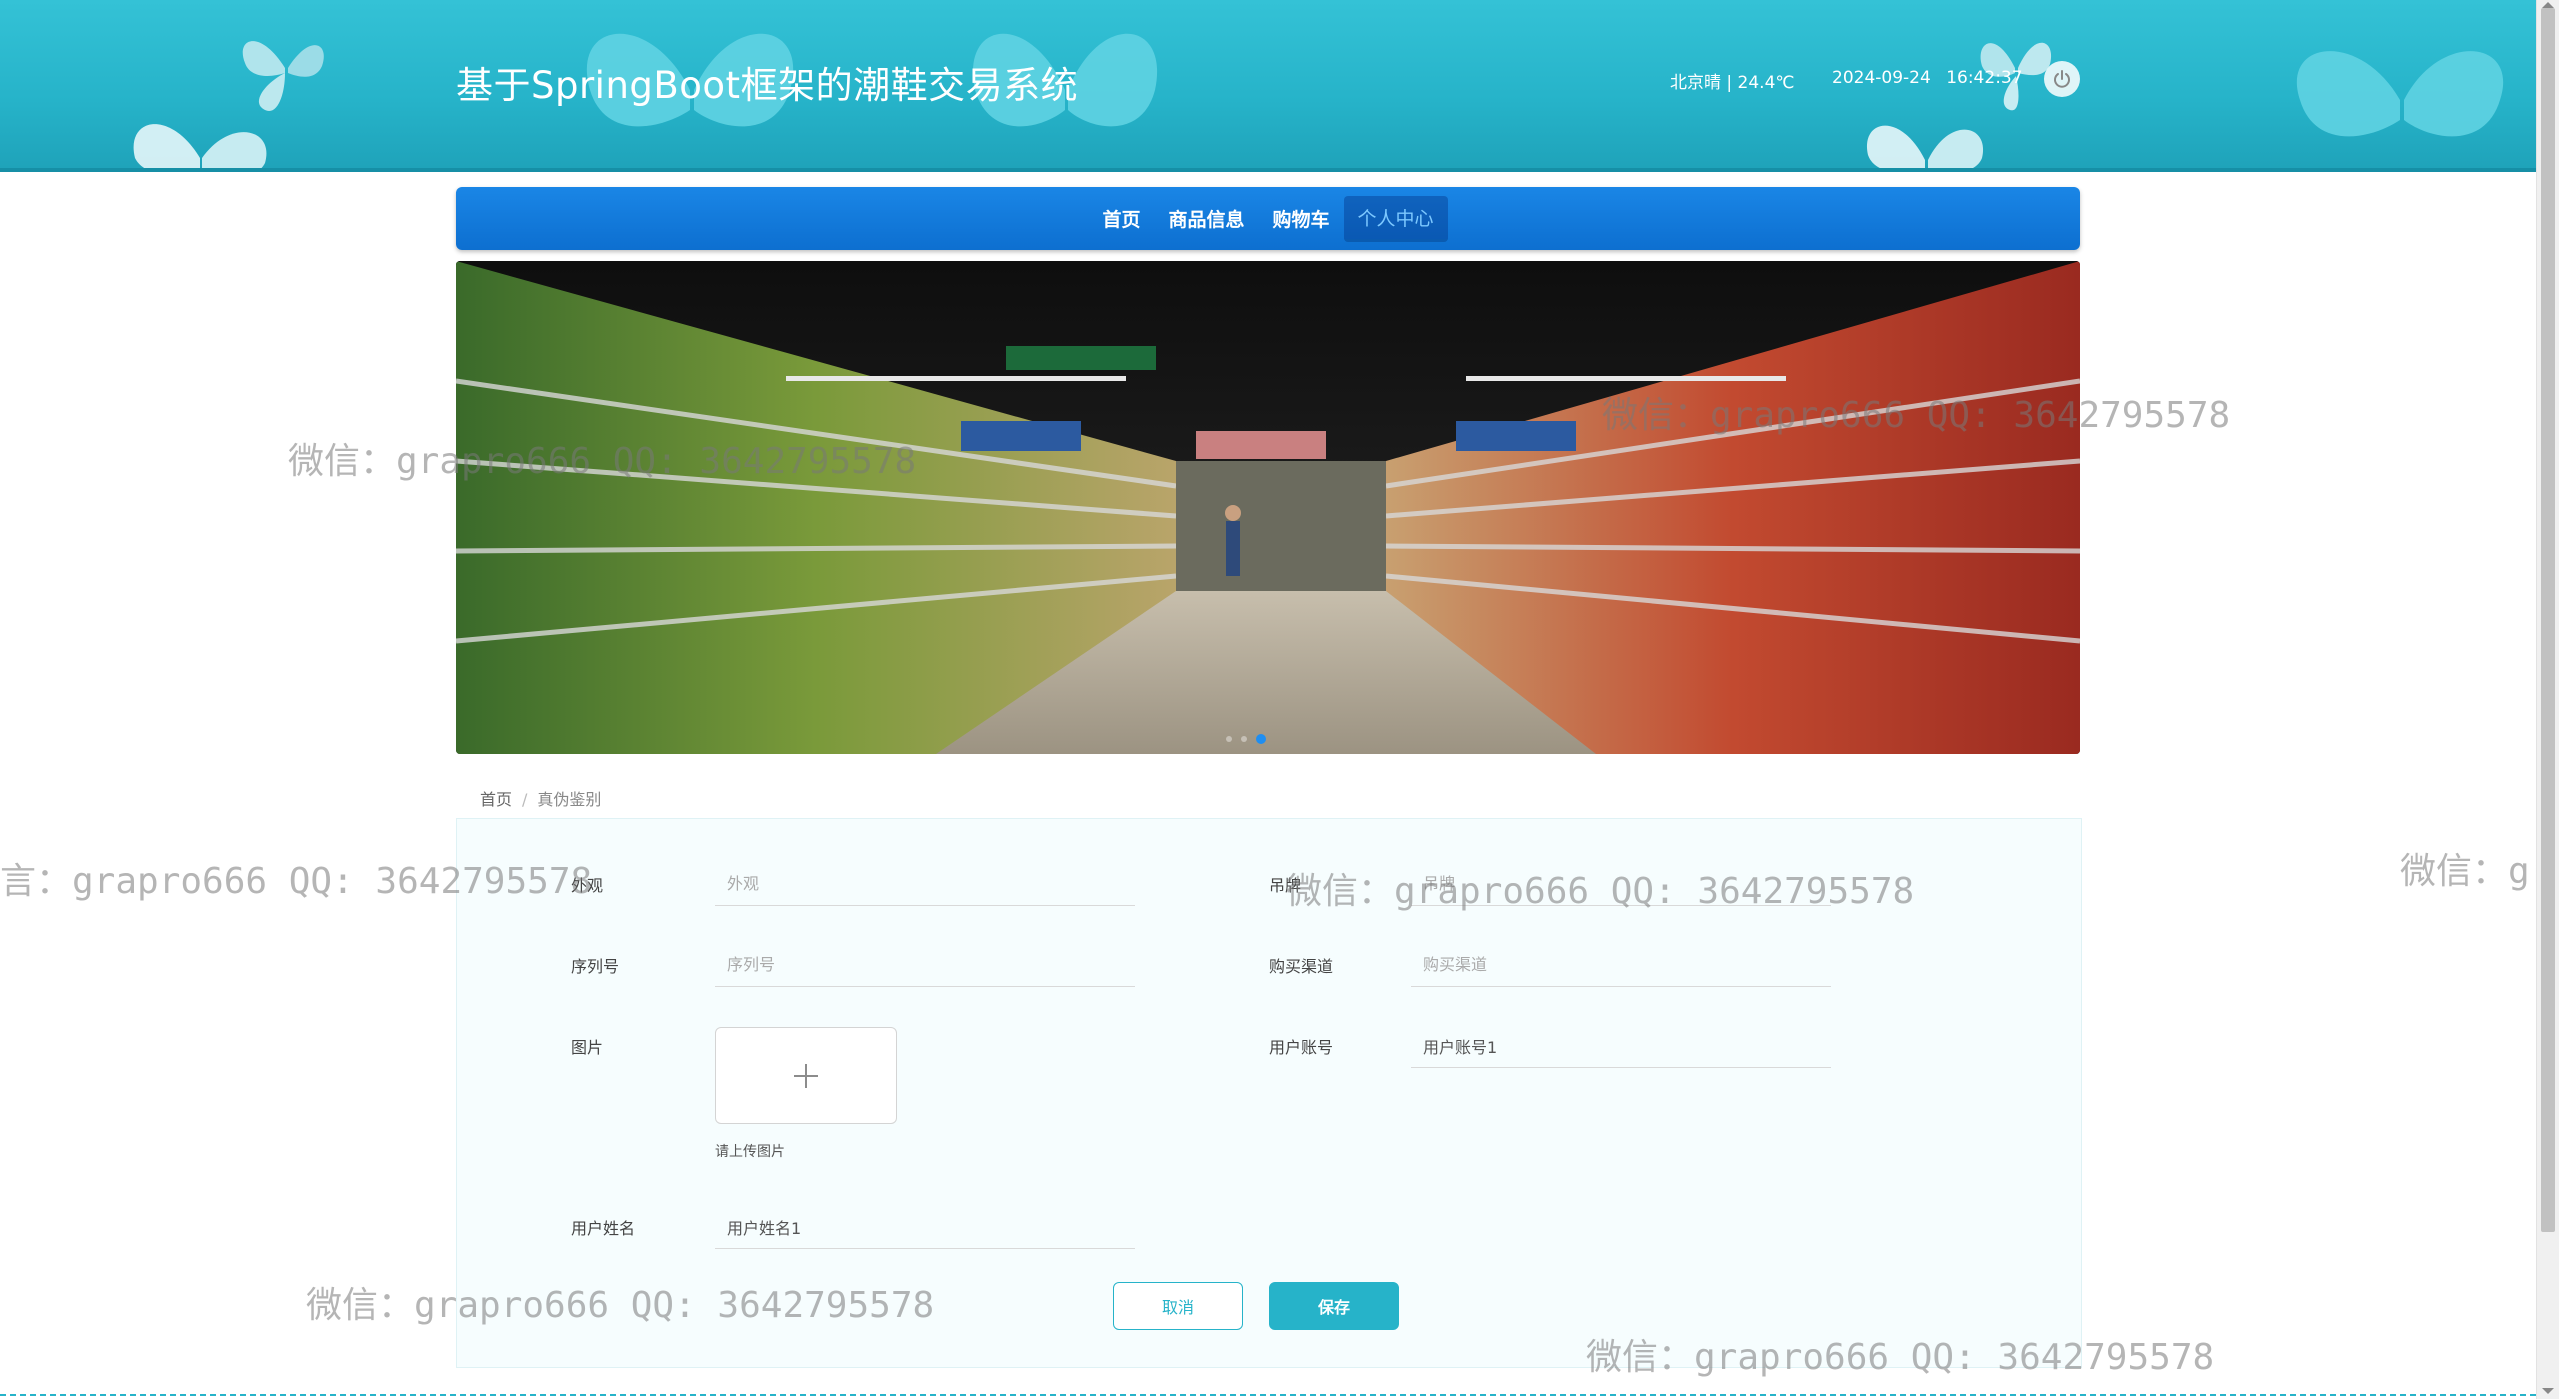 Image resolution: width=2559 pixels, height=1399 pixels. Describe the element at coordinates (1178, 1306) in the screenshot. I see `cancel-button: 取消` at that location.